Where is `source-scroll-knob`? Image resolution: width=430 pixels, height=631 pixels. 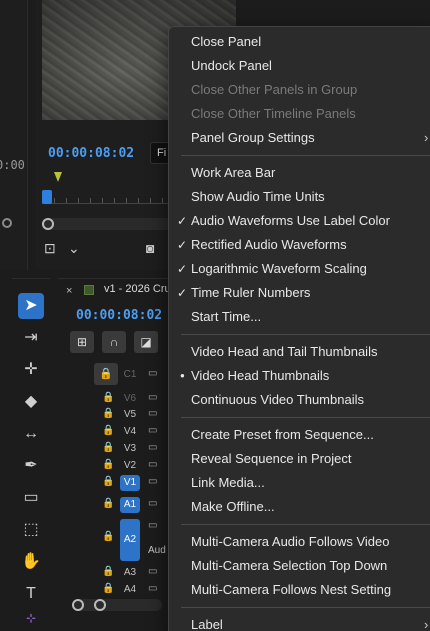 source-scroll-knob is located at coordinates (7, 223).